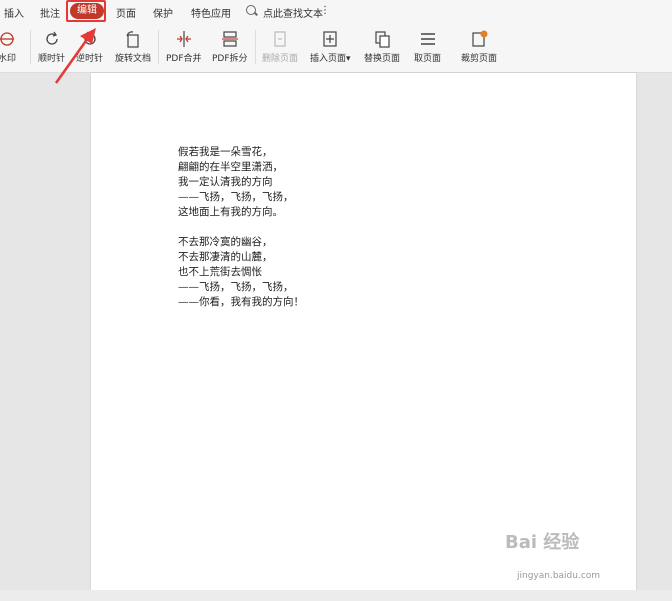 The image size is (672, 601). What do you see at coordinates (230, 39) in the screenshot?
I see `pdf-split-icon` at bounding box center [230, 39].